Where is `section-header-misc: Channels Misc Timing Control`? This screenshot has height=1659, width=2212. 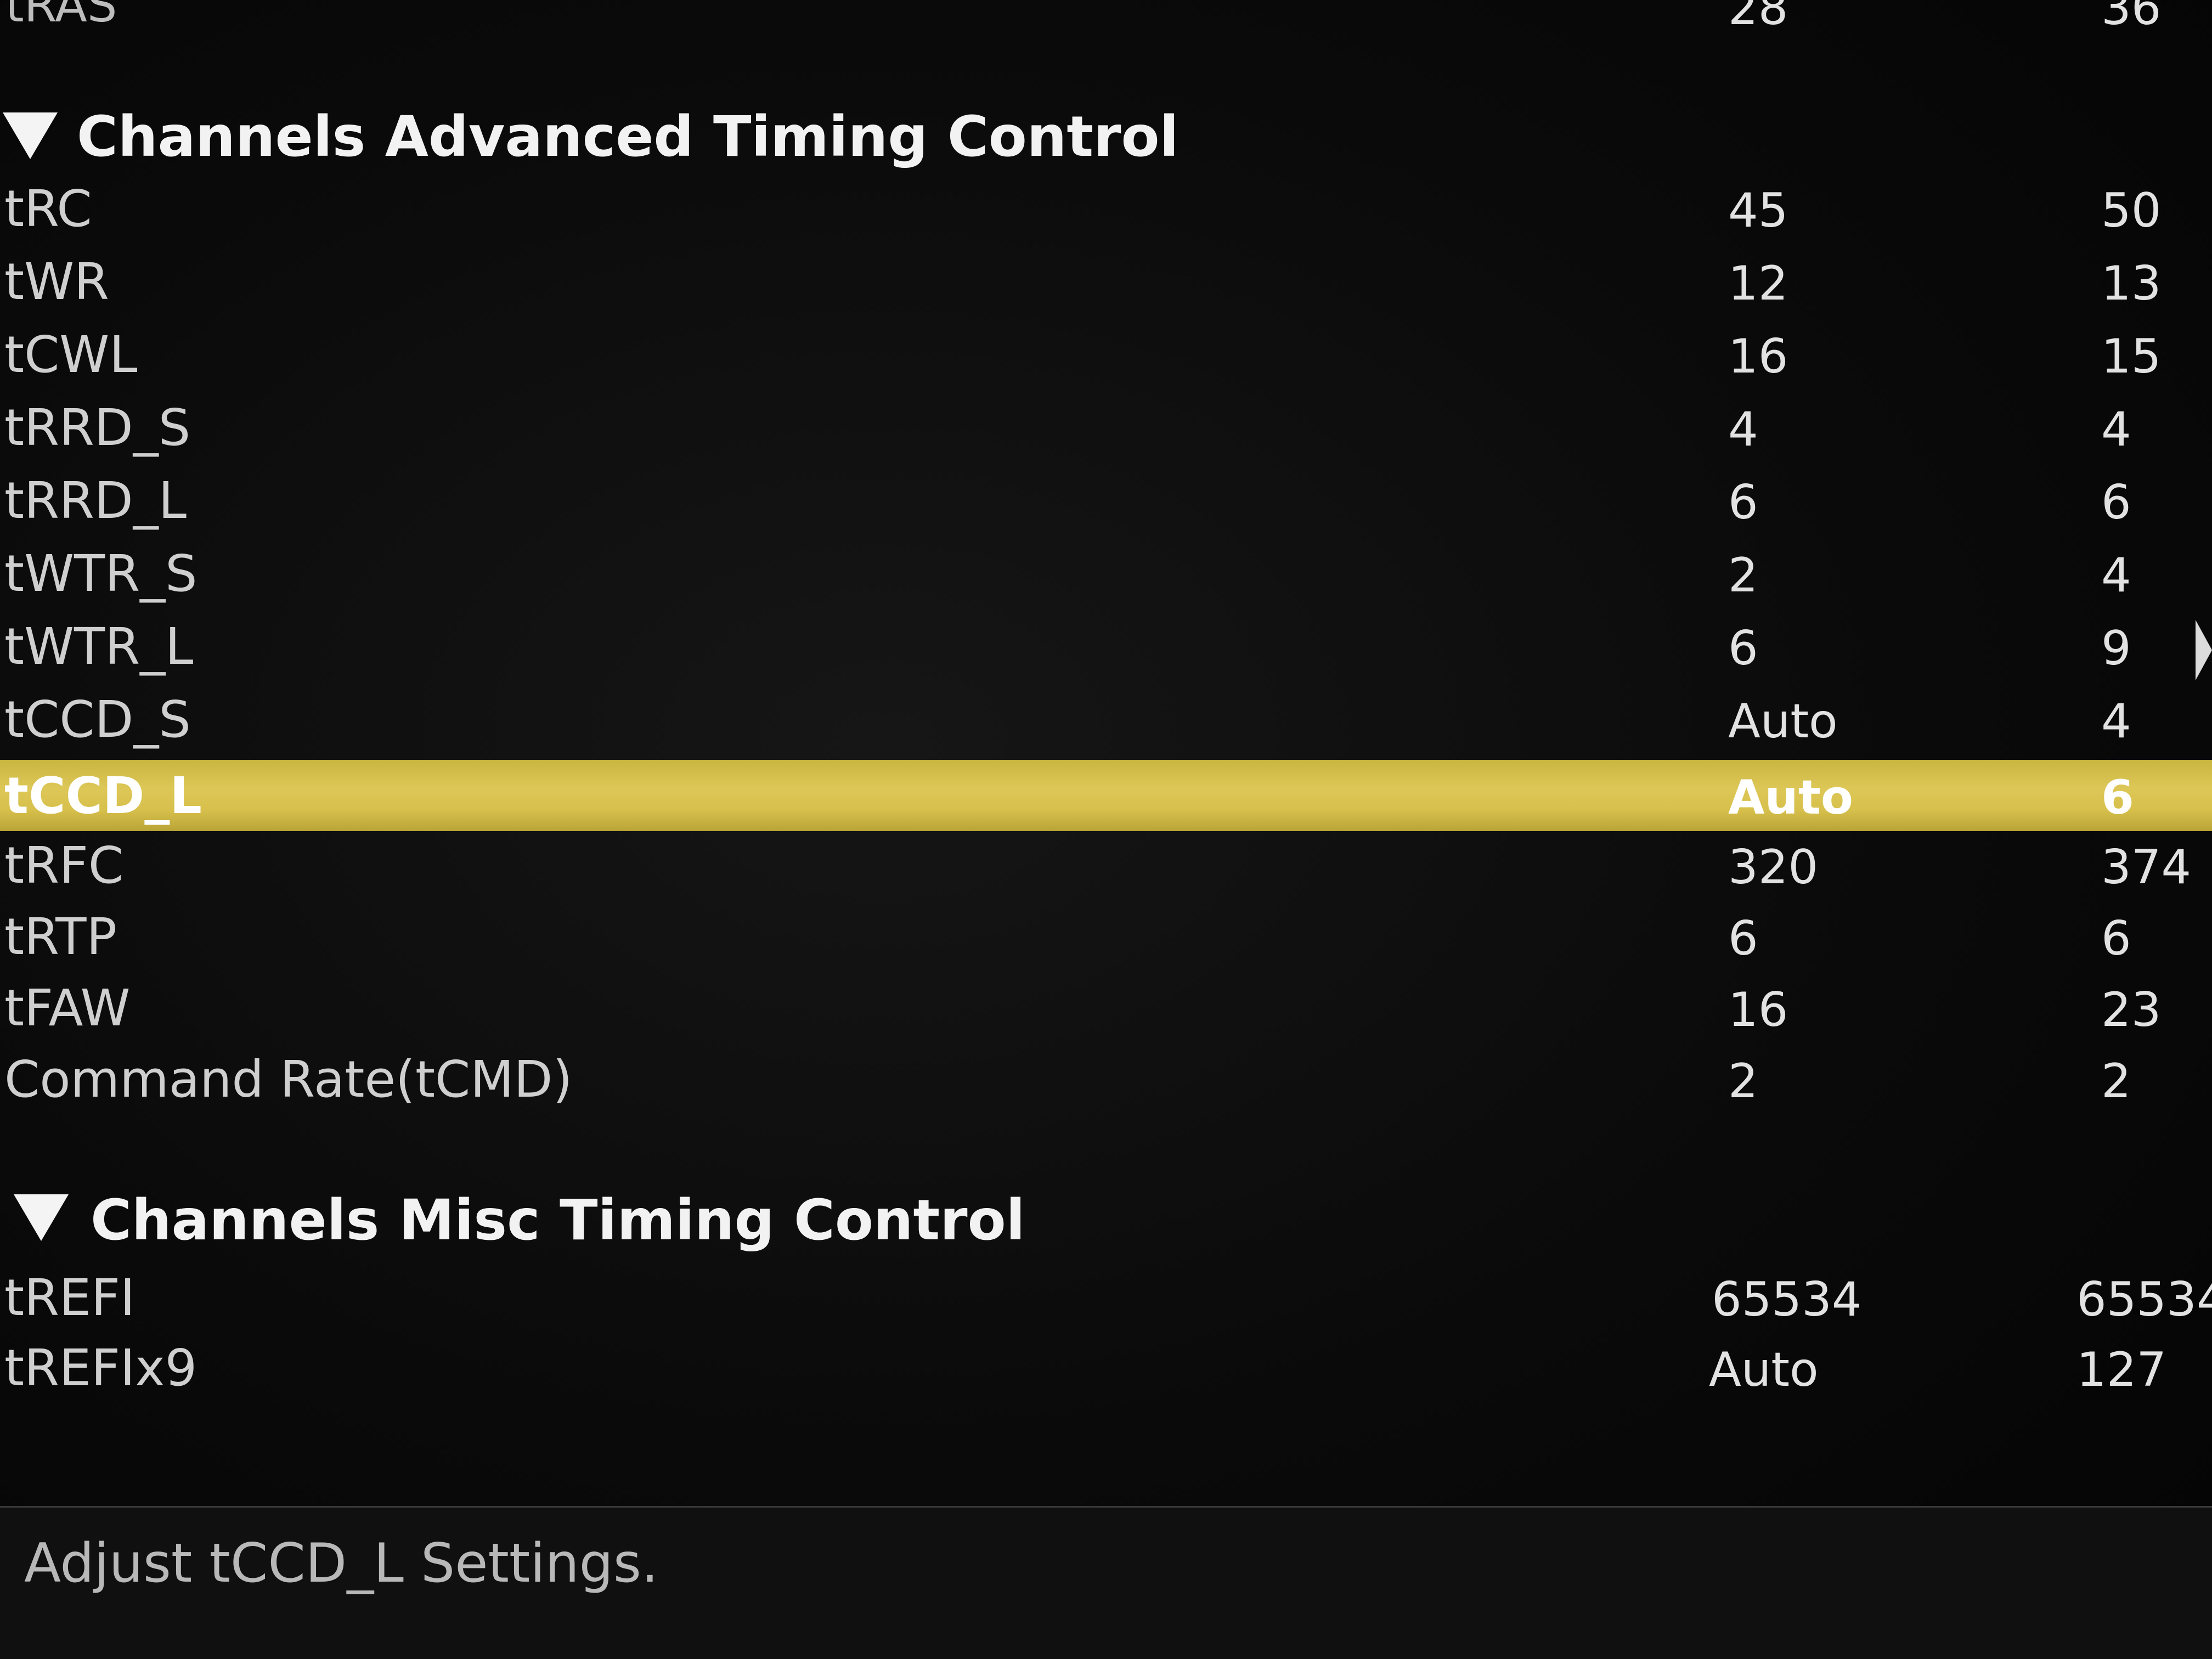
section-header-misc: Channels Misc Timing Control is located at coordinates (658, 1218).